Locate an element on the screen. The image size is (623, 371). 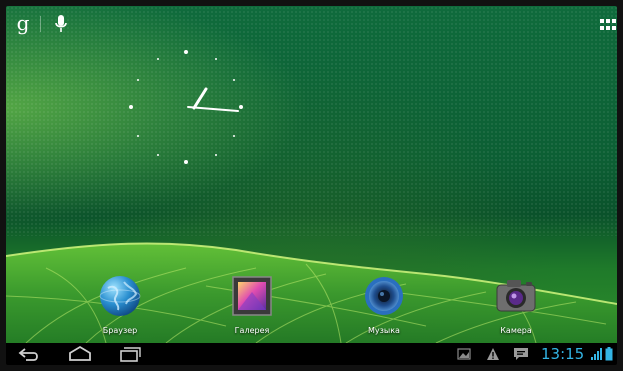
app-browser: Браузер is located at coordinates (120, 305).